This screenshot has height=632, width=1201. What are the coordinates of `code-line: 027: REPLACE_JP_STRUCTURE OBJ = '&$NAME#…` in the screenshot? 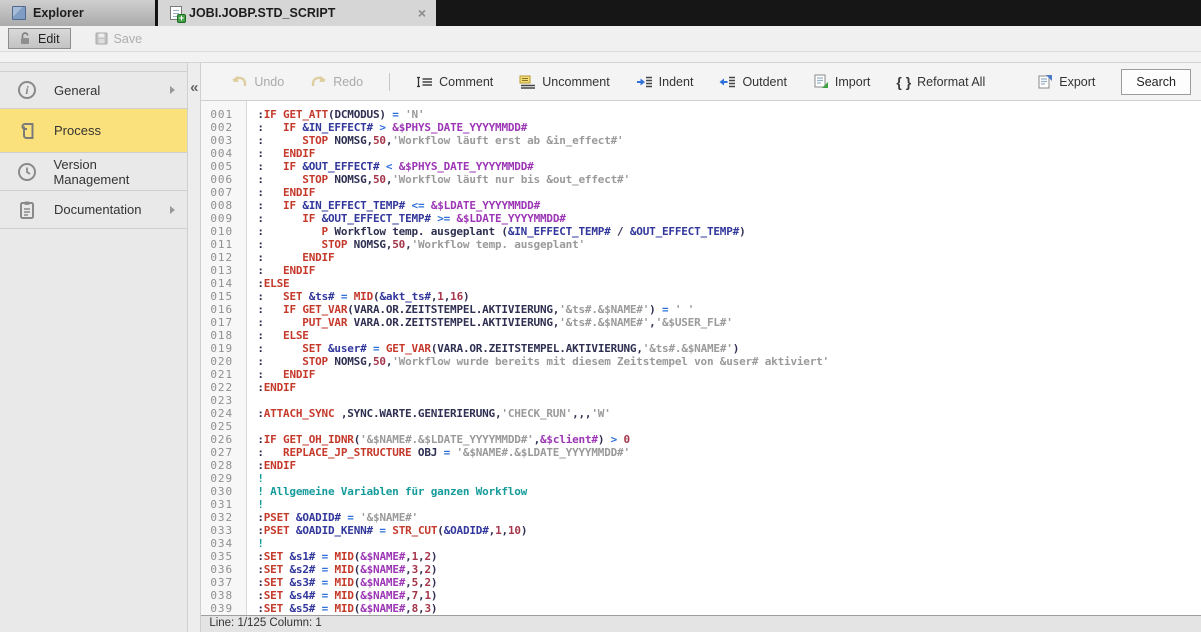 It's located at (701, 452).